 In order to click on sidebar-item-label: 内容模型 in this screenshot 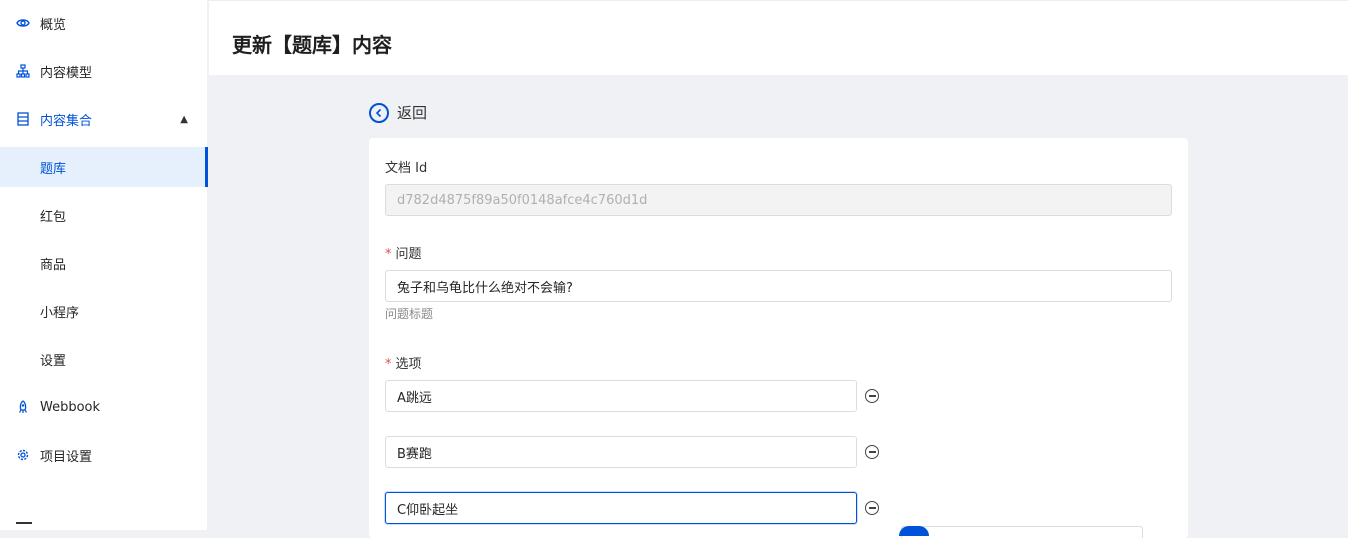, I will do `click(66, 73)`.